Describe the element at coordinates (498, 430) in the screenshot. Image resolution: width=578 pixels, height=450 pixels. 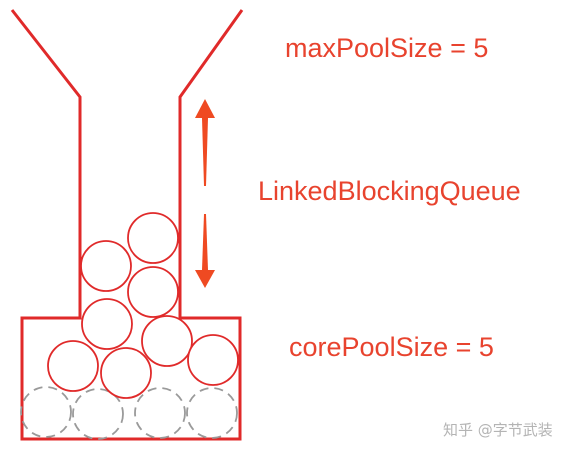
I see `watermark: 知乎 @字节武装` at that location.